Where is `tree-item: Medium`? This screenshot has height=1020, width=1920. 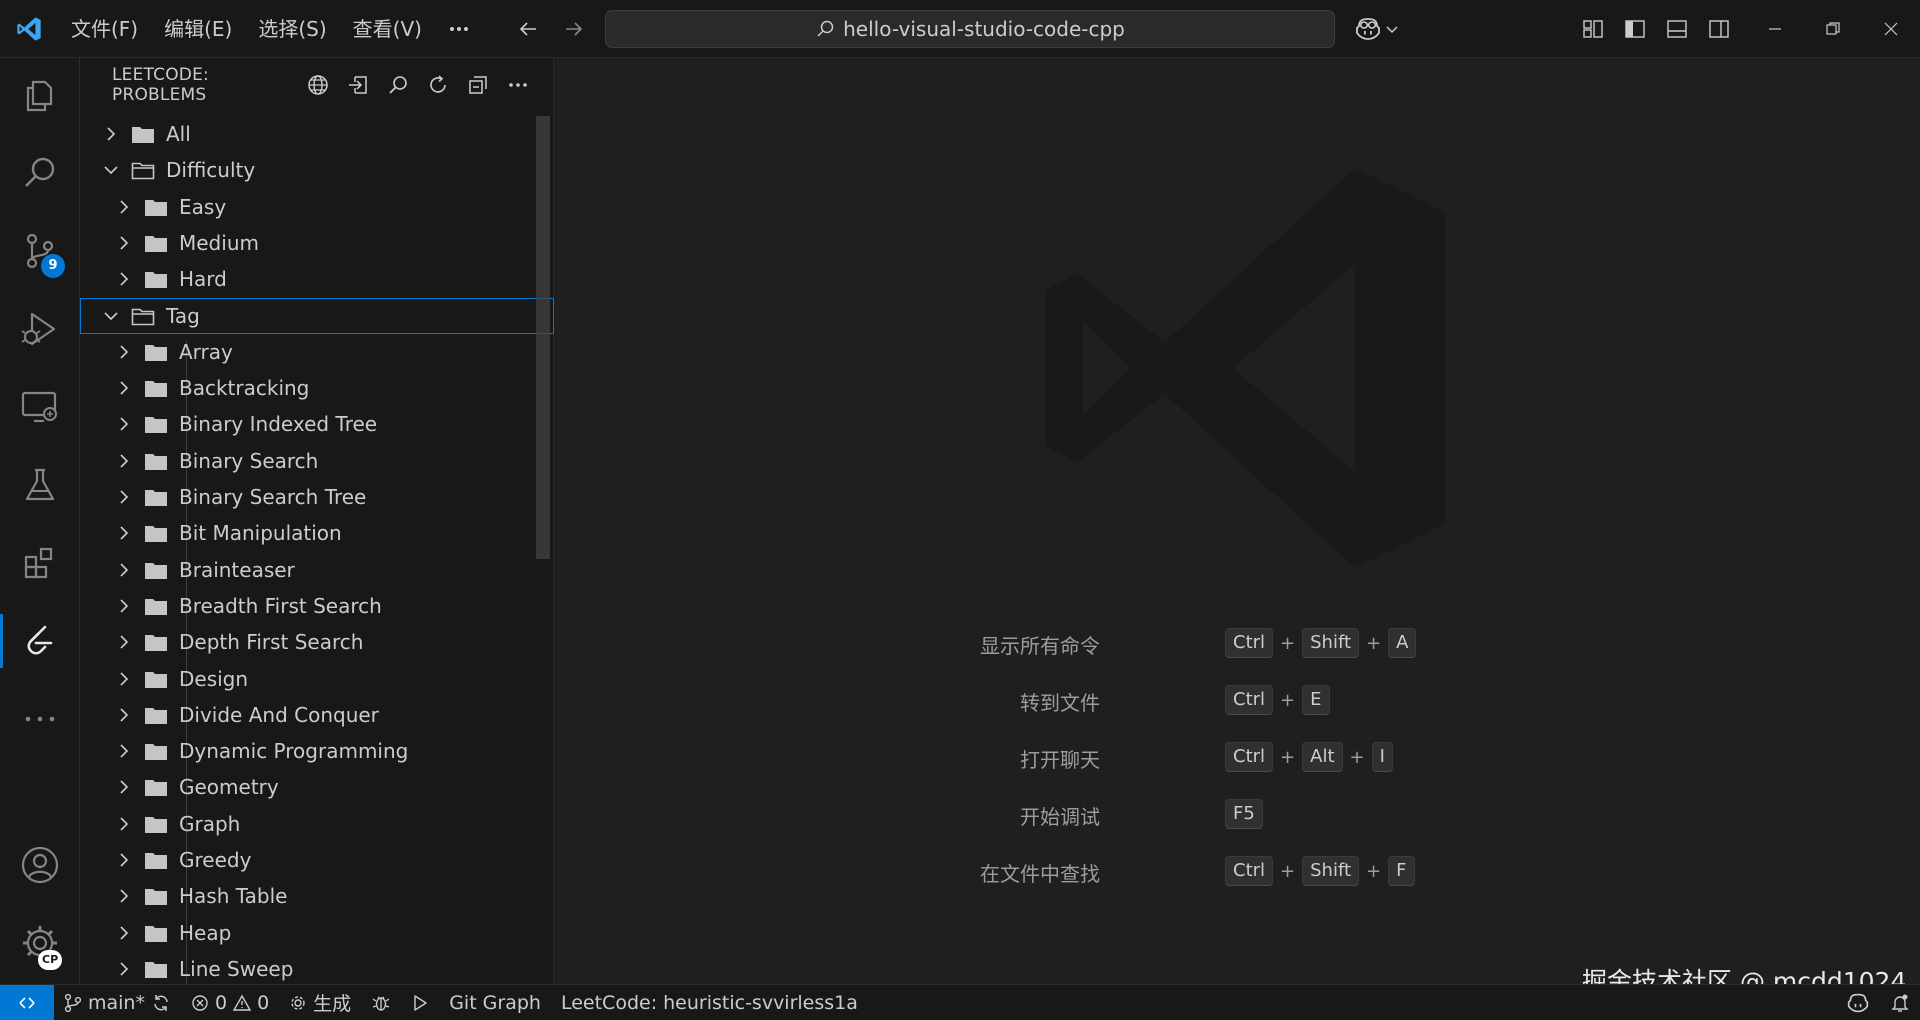
tree-item: Medium is located at coordinates (317, 243).